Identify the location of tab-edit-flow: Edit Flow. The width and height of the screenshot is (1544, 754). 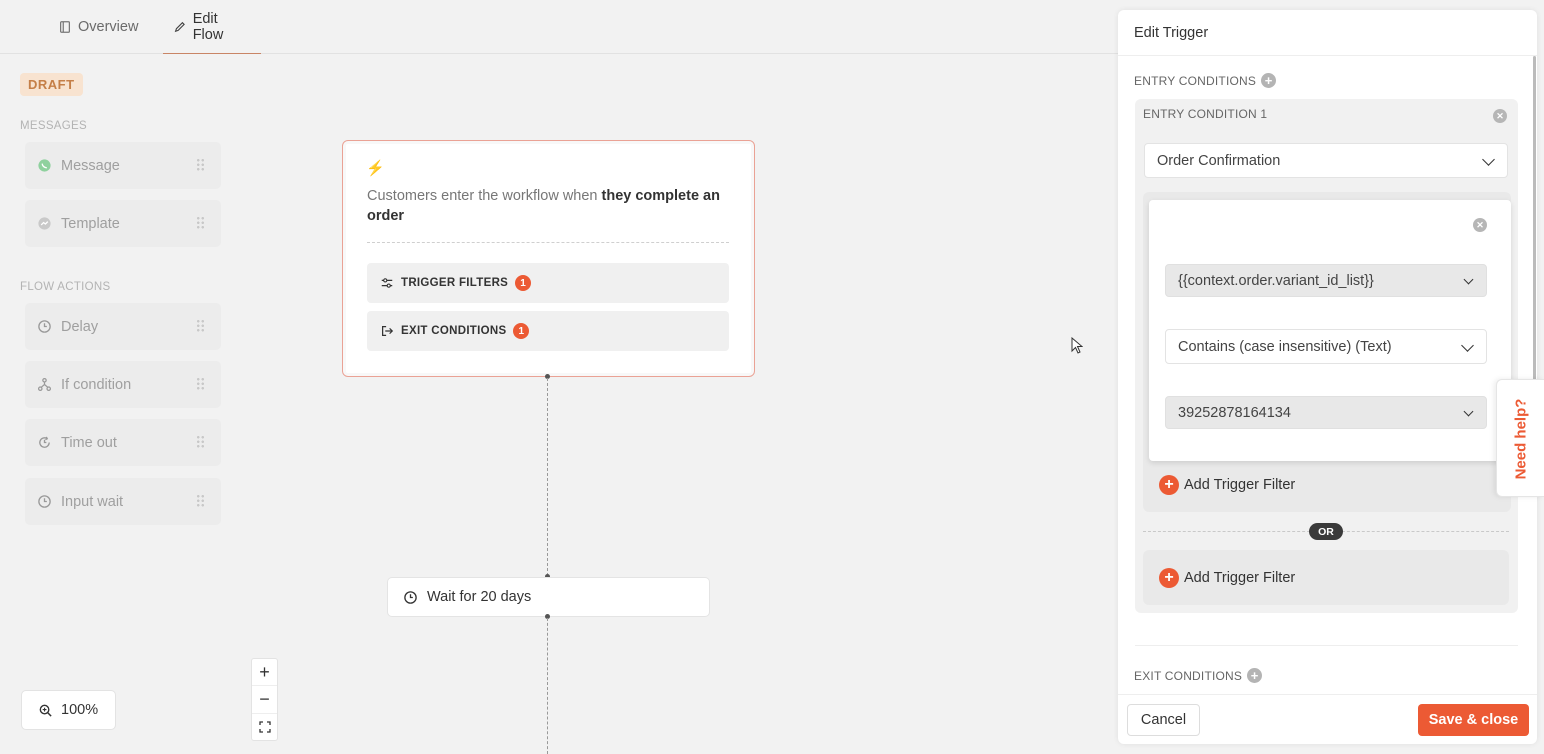
(212, 27).